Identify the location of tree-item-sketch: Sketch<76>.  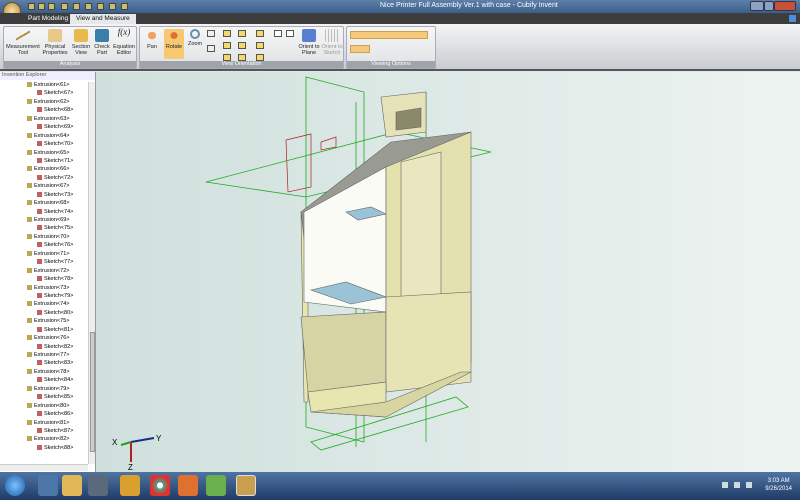
(44, 246).